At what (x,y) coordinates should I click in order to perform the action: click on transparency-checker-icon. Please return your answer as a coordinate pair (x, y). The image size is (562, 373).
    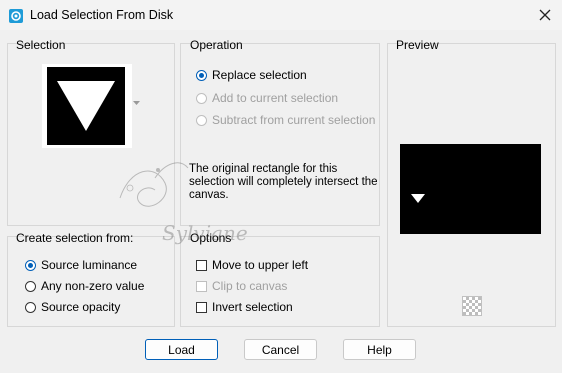
    Looking at the image, I should click on (472, 306).